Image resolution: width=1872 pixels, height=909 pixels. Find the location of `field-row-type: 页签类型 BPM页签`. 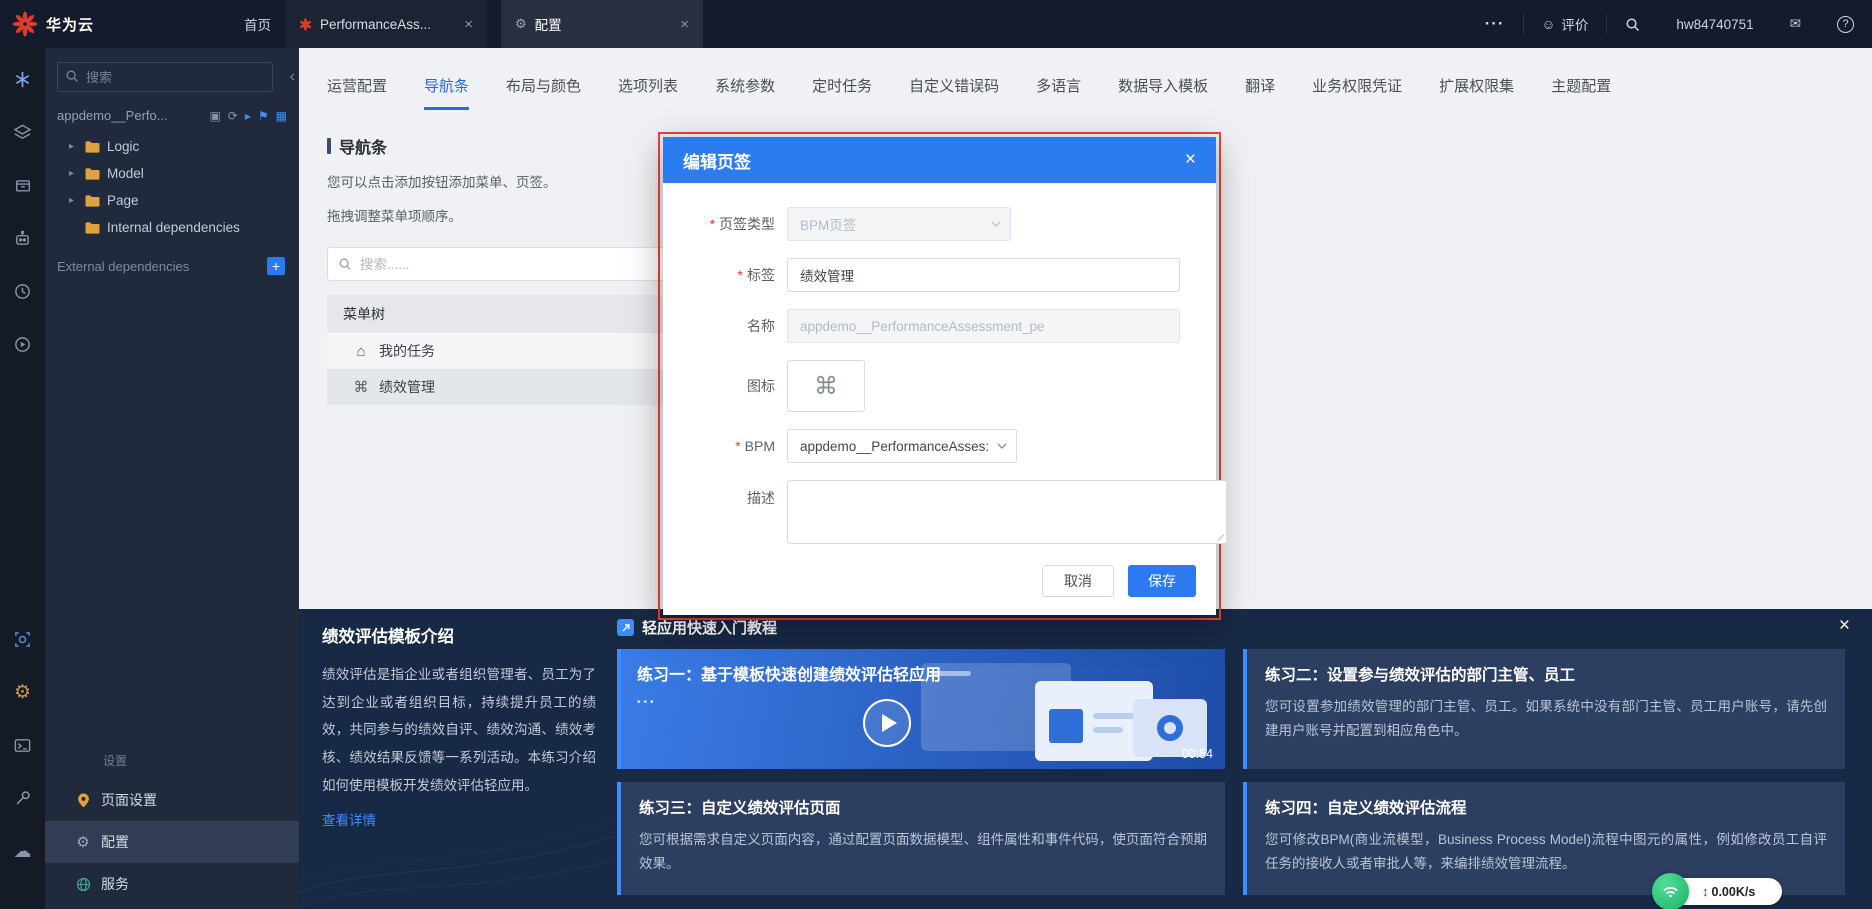

field-row-type: 页签类型 BPM页签 is located at coordinates (929, 224).